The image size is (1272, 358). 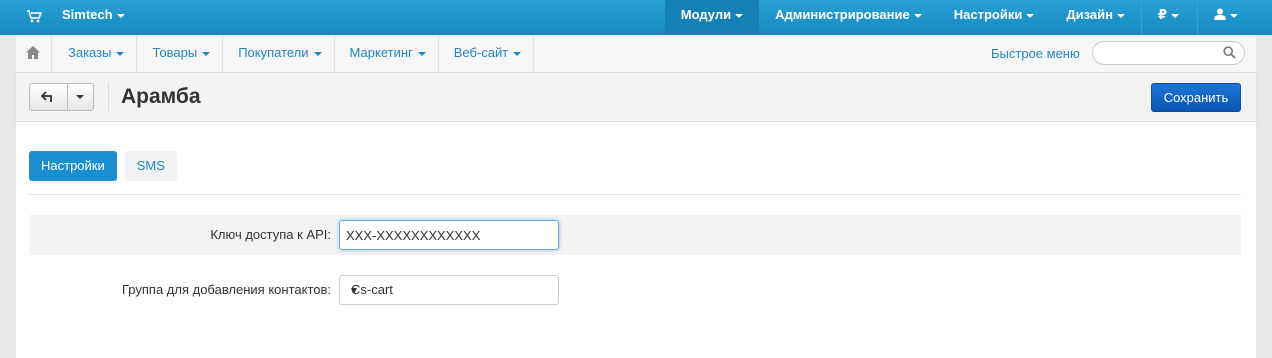 I want to click on user-menu, so click(x=1227, y=17).